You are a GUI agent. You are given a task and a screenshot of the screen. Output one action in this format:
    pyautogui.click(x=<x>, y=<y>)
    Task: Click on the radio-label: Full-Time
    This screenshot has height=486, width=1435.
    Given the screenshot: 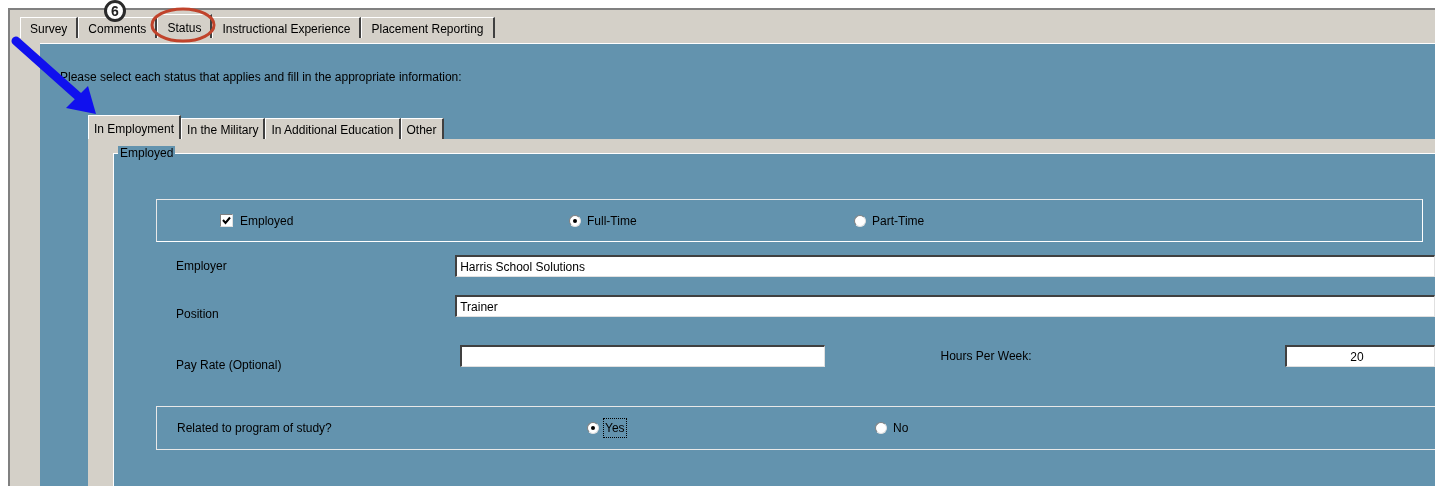 What is the action you would take?
    pyautogui.click(x=612, y=221)
    